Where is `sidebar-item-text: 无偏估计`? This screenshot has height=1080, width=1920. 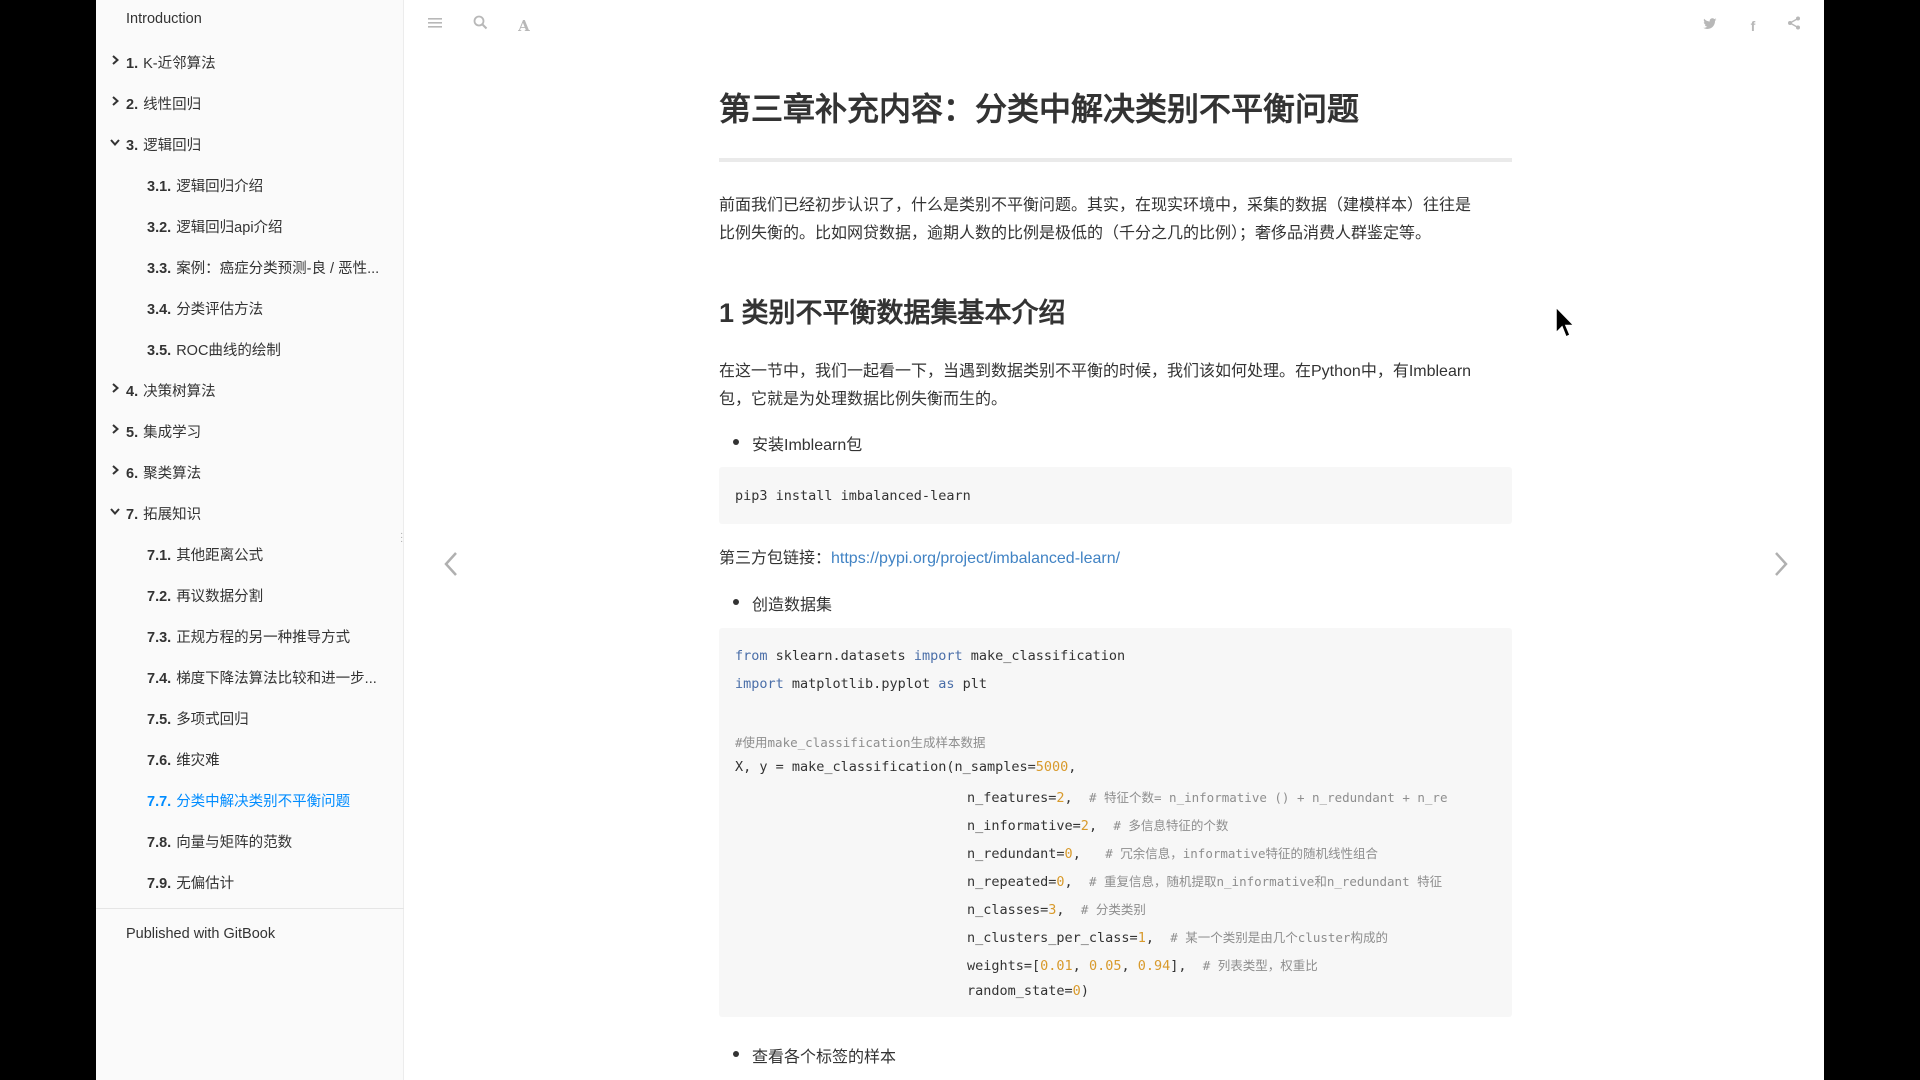
sidebar-item-text: 无偏估计 is located at coordinates (205, 884).